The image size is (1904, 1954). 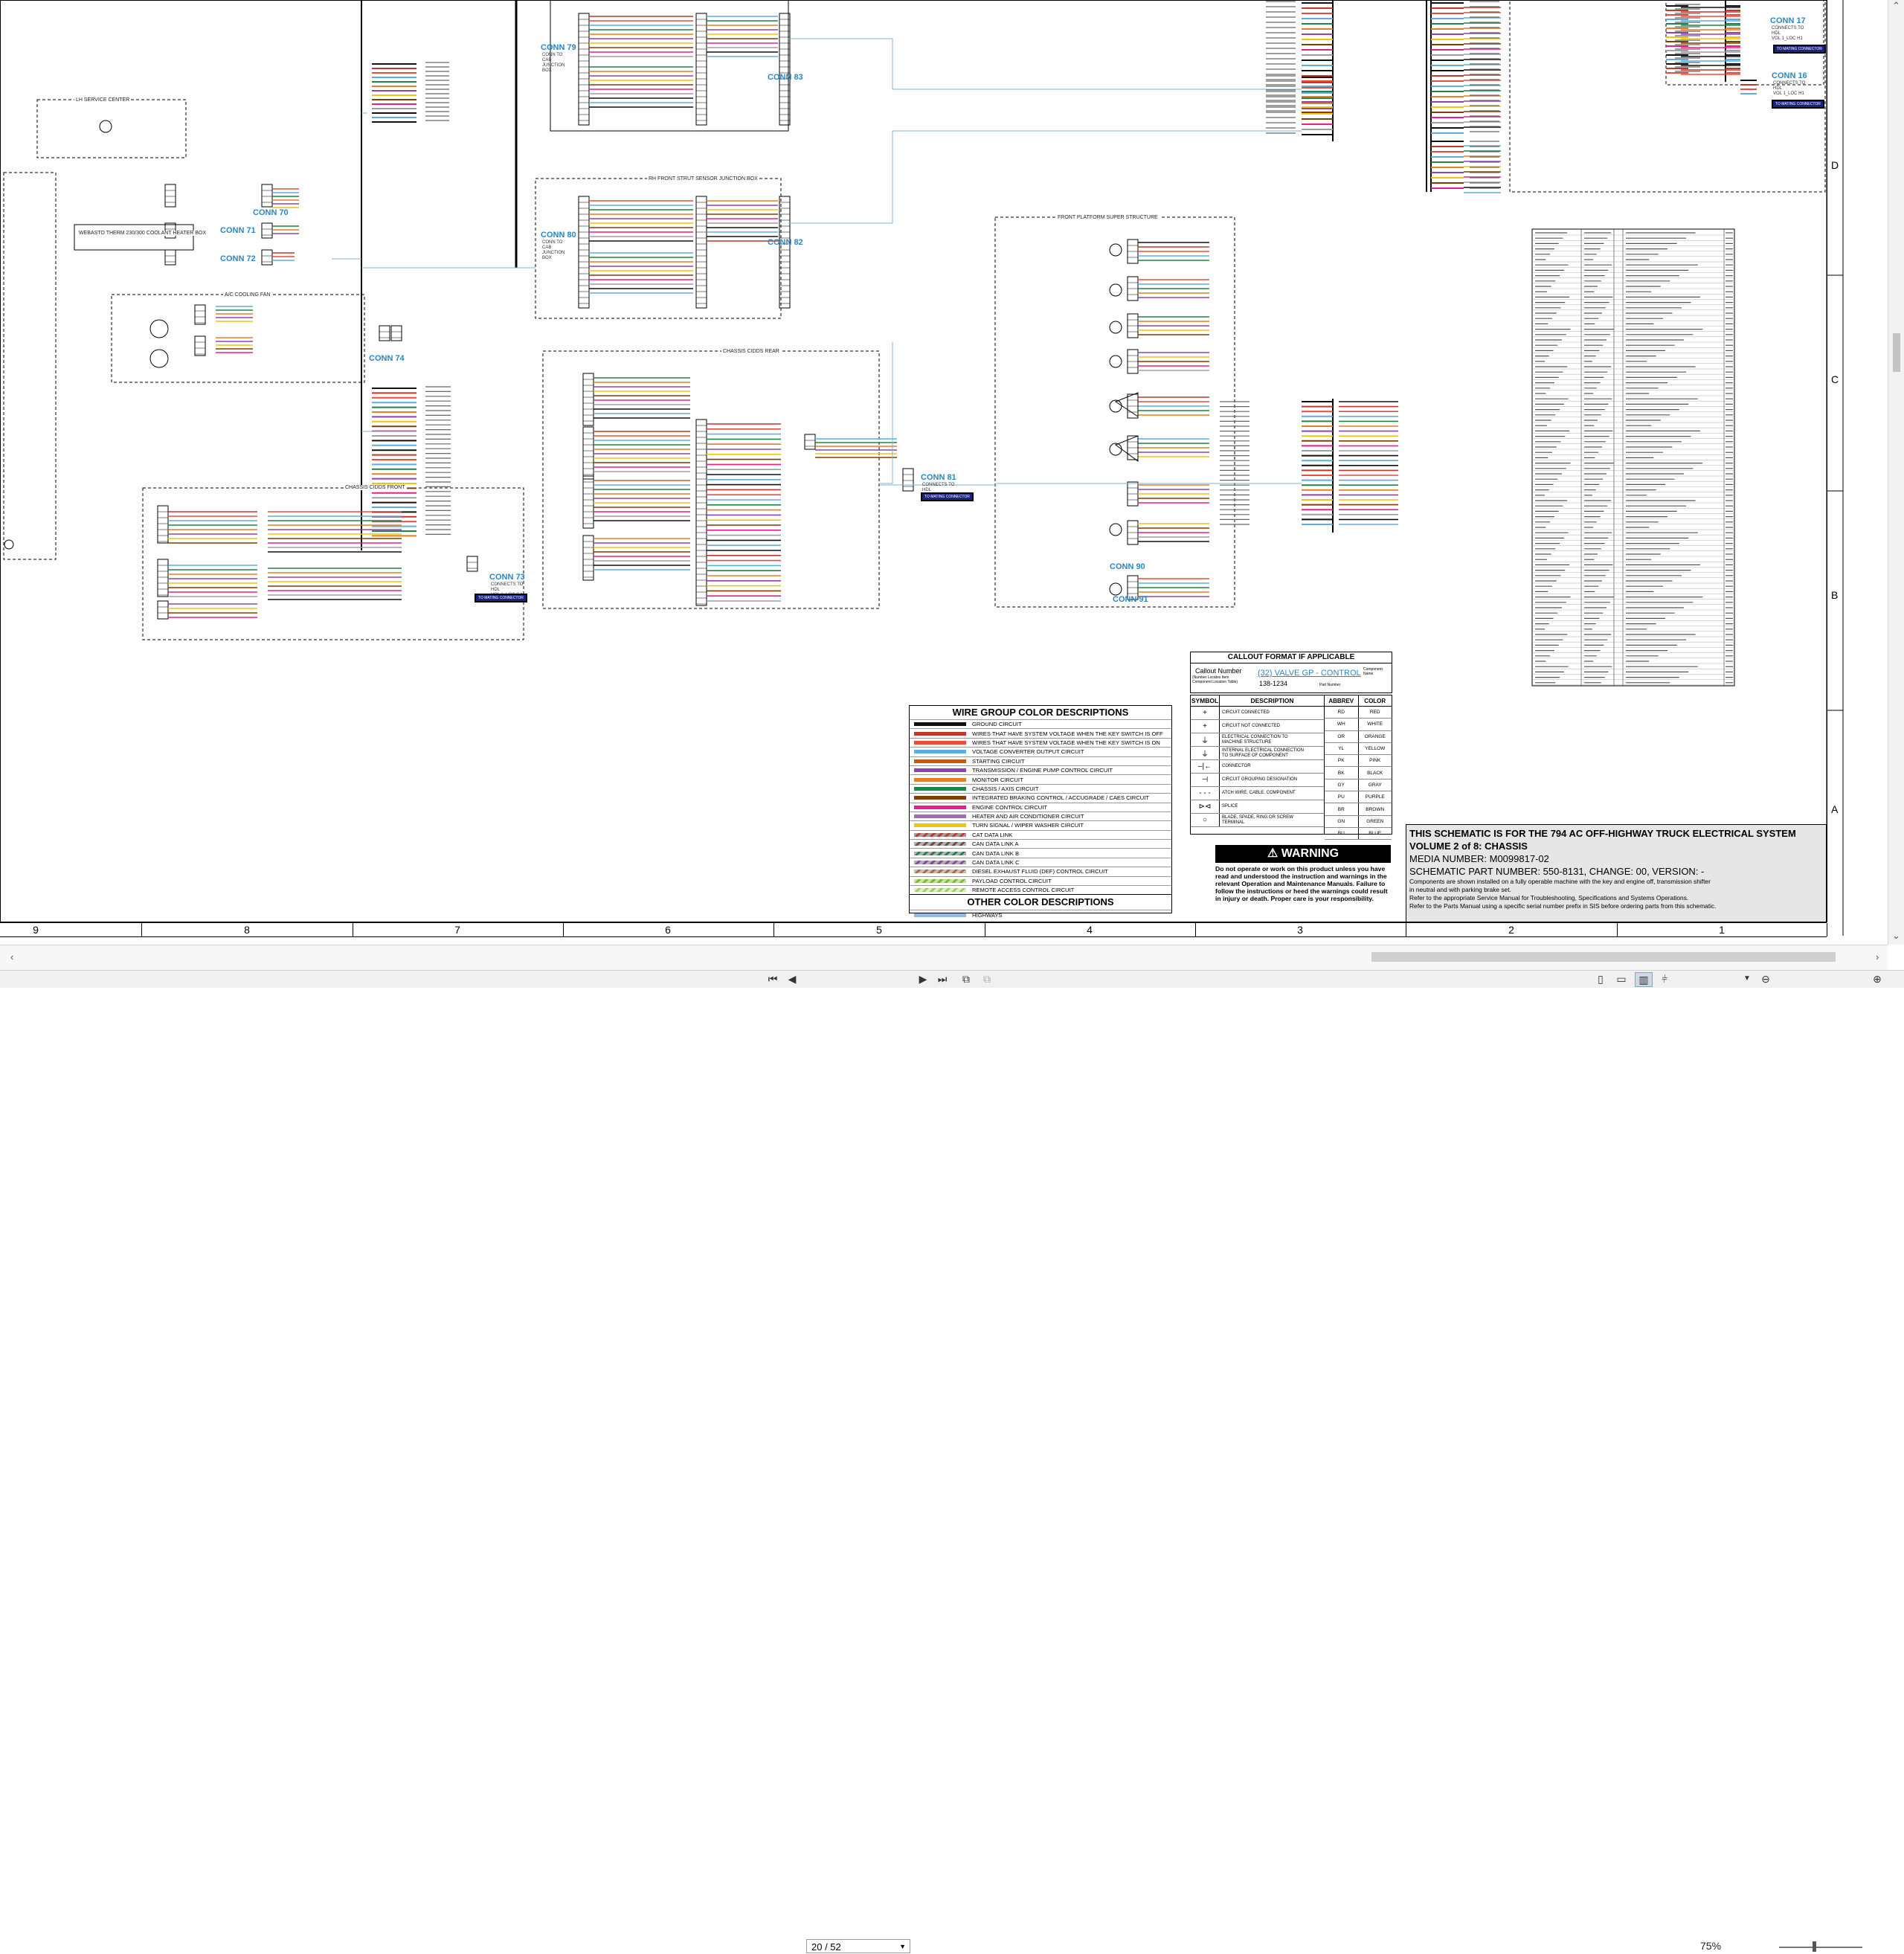 I want to click on warning-banner: ⚠ WARNING, so click(x=1303, y=854).